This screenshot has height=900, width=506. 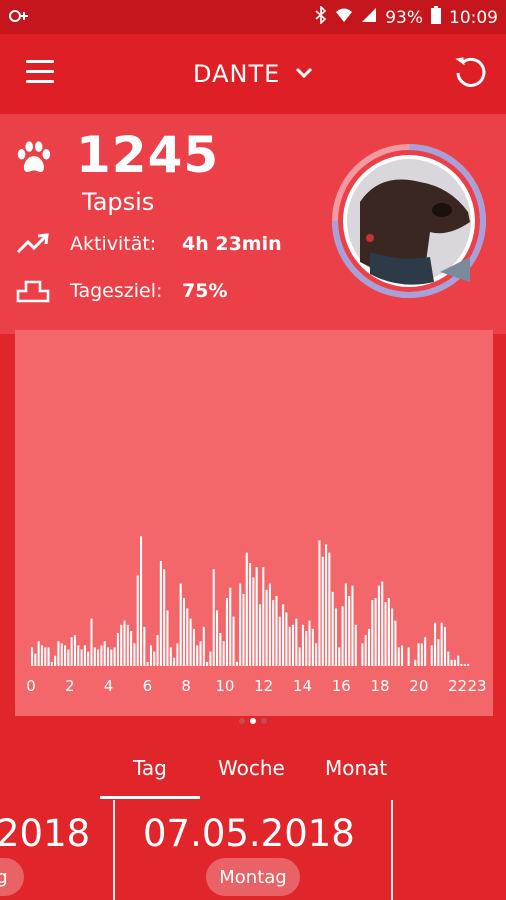 I want to click on goal-label: Tagesziel:, so click(x=116, y=291).